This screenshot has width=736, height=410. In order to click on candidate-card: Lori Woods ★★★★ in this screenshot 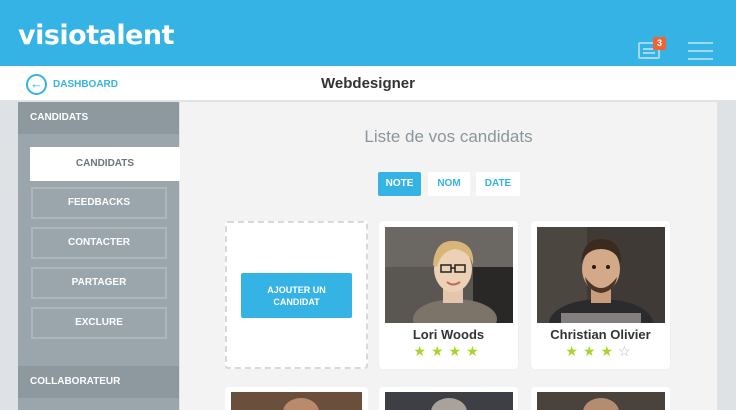, I will do `click(448, 295)`.